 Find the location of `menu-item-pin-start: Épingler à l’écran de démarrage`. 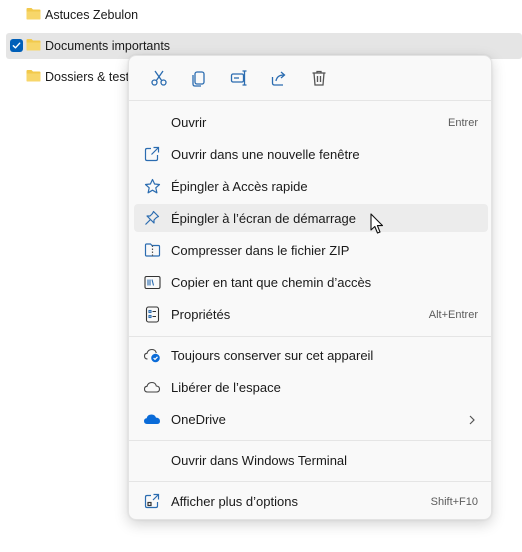

menu-item-pin-start: Épingler à l’écran de démarrage is located at coordinates (311, 218).